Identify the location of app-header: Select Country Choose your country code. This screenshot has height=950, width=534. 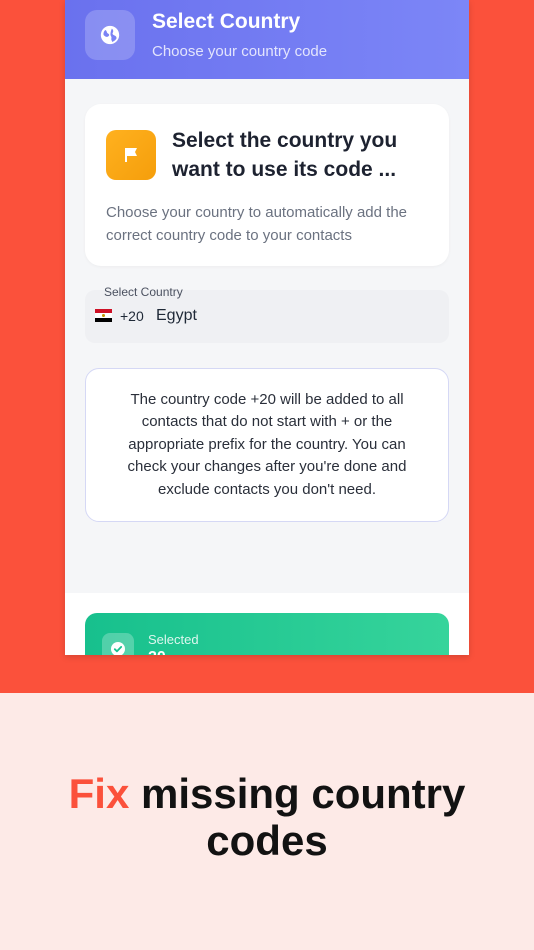
(267, 39).